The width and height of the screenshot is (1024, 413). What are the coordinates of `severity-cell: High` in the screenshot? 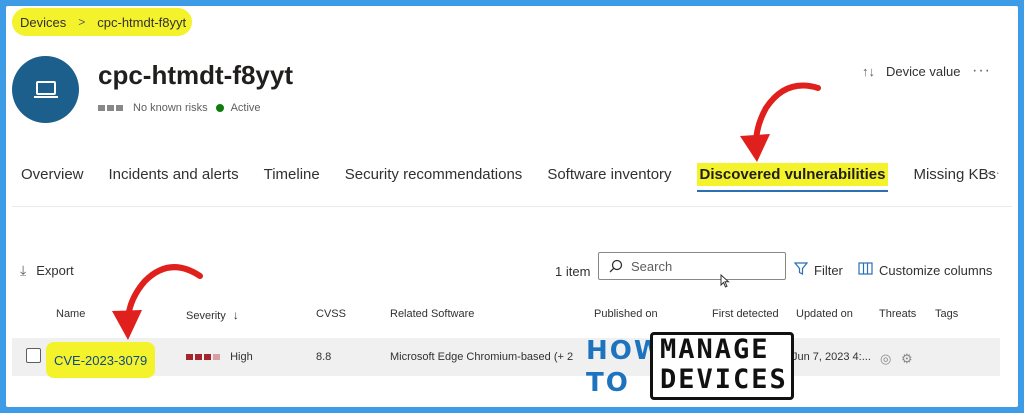 It's located at (219, 357).